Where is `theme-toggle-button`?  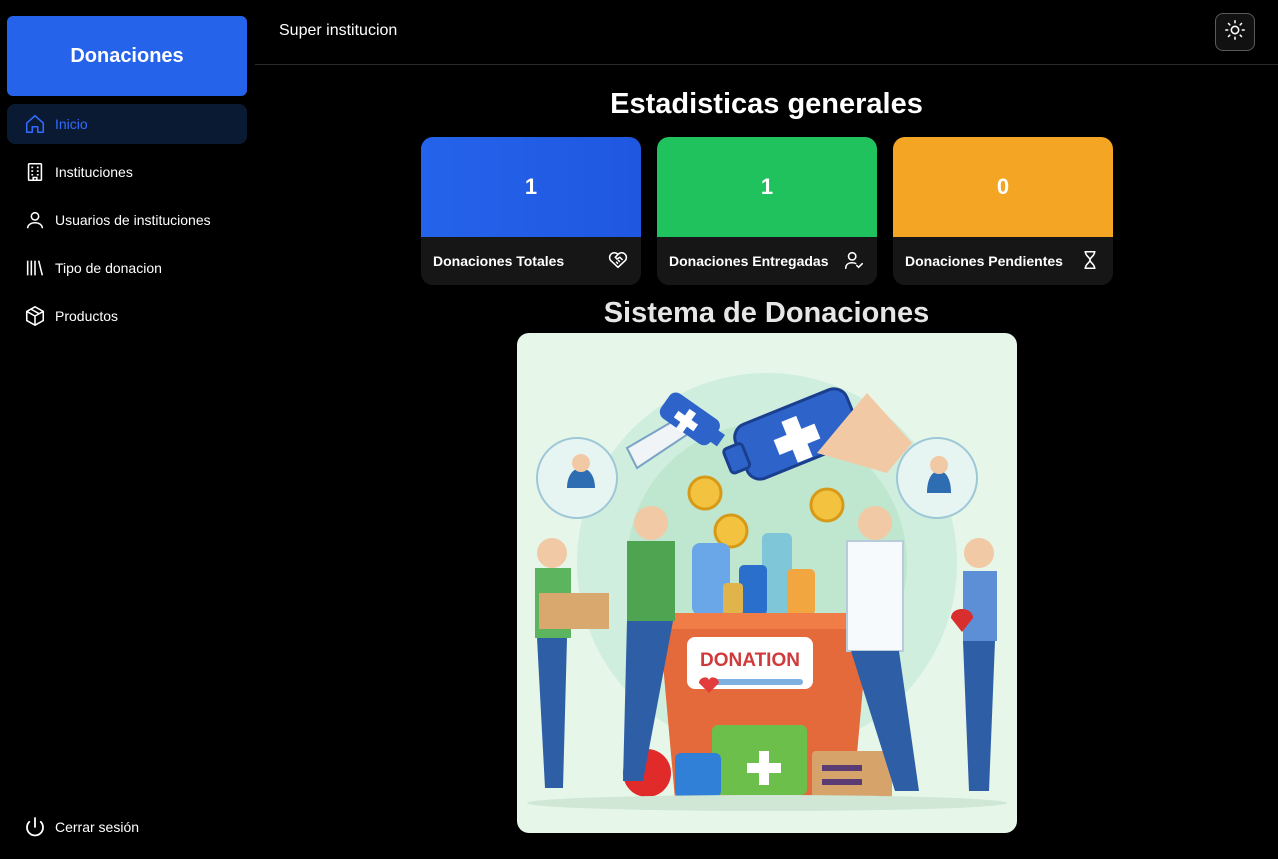
theme-toggle-button is located at coordinates (1235, 32).